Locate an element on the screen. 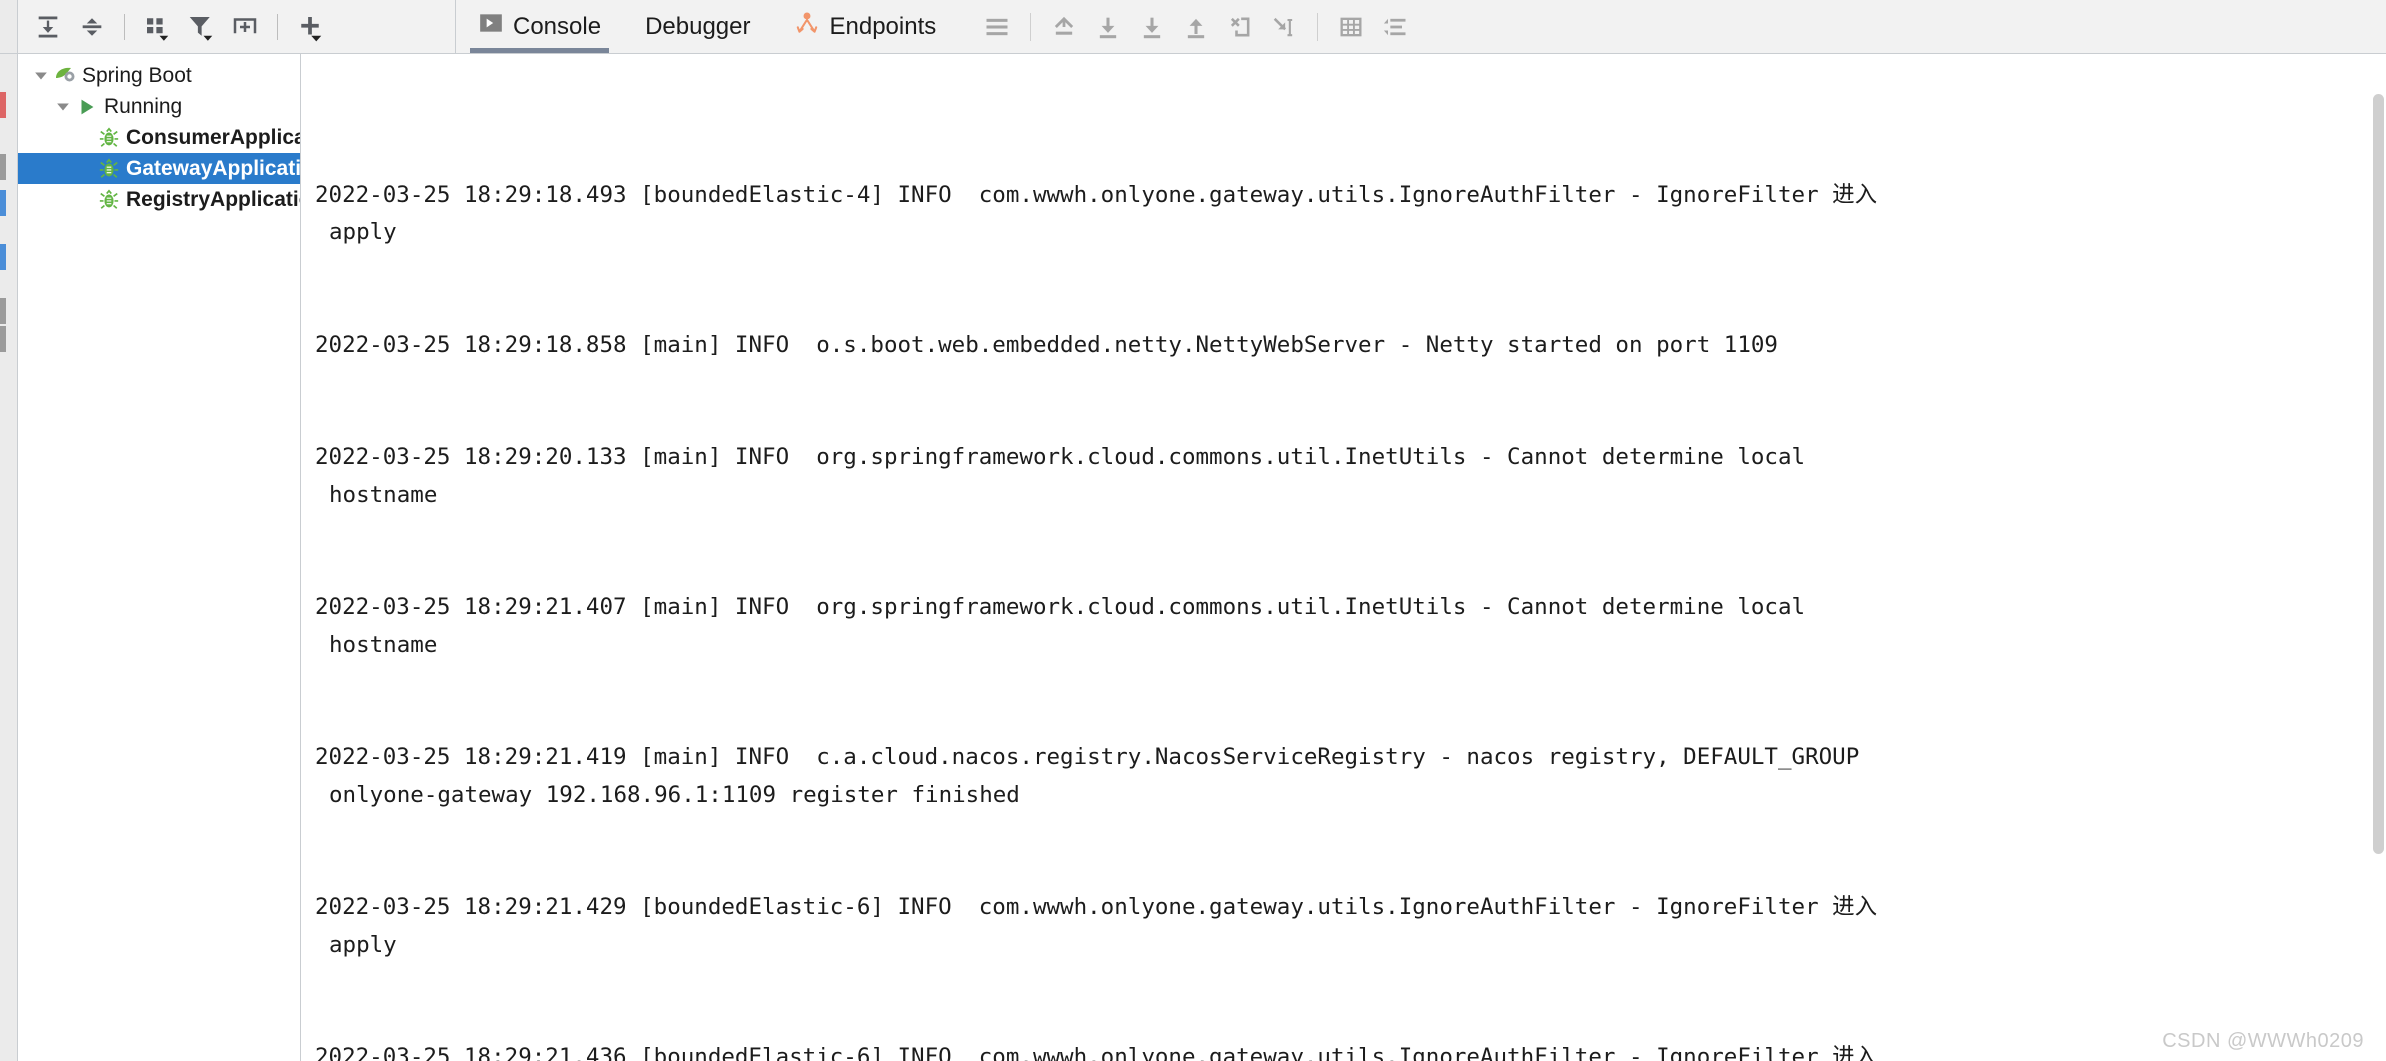 This screenshot has height=1061, width=2386. group-by-icon is located at coordinates (157, 27).